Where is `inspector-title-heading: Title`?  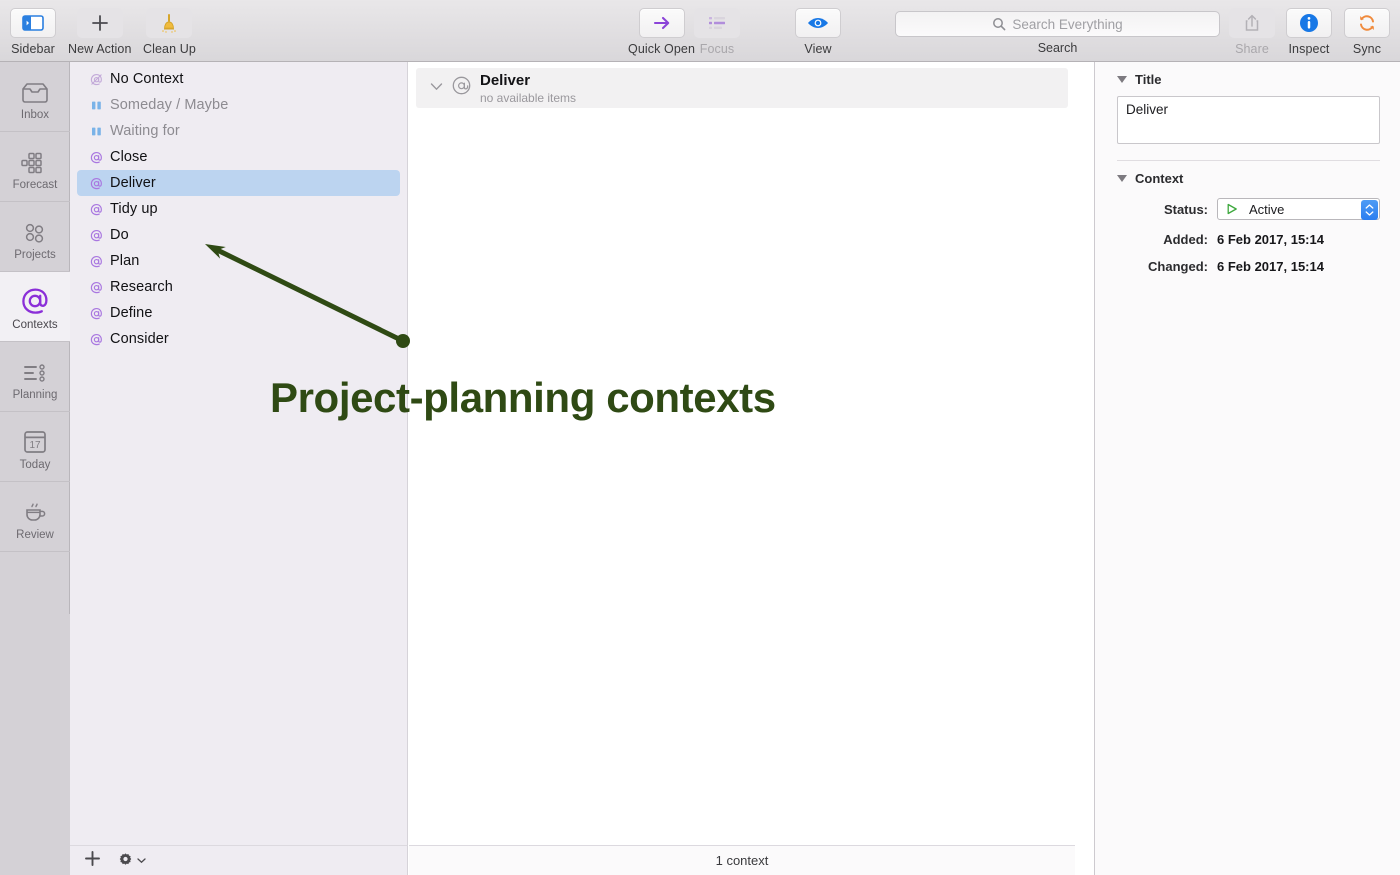 inspector-title-heading: Title is located at coordinates (1148, 79).